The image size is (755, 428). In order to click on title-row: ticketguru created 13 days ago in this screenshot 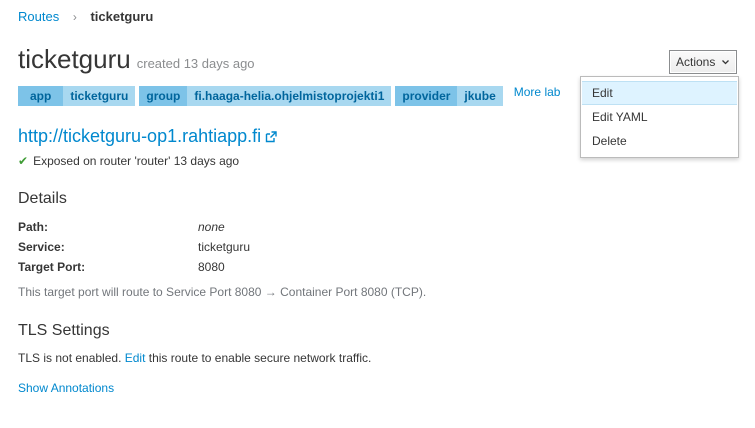, I will do `click(136, 61)`.